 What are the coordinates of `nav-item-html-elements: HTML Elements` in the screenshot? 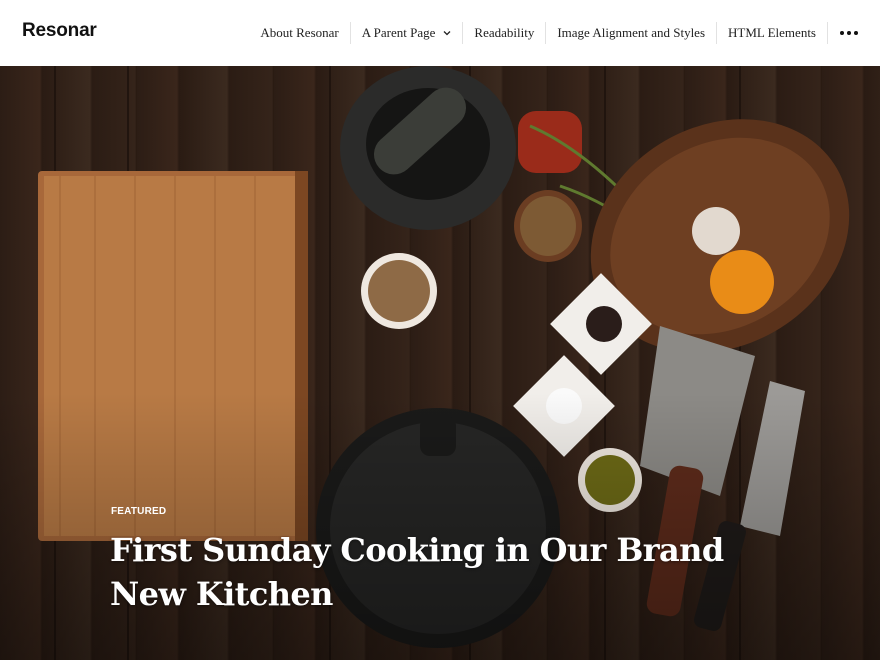 It's located at (771, 33).